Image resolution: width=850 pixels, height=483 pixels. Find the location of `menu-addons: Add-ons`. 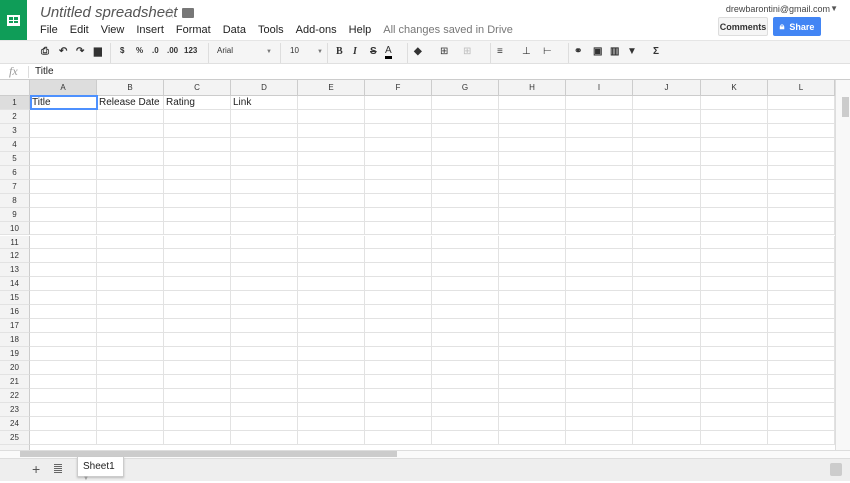

menu-addons: Add-ons is located at coordinates (316, 30).